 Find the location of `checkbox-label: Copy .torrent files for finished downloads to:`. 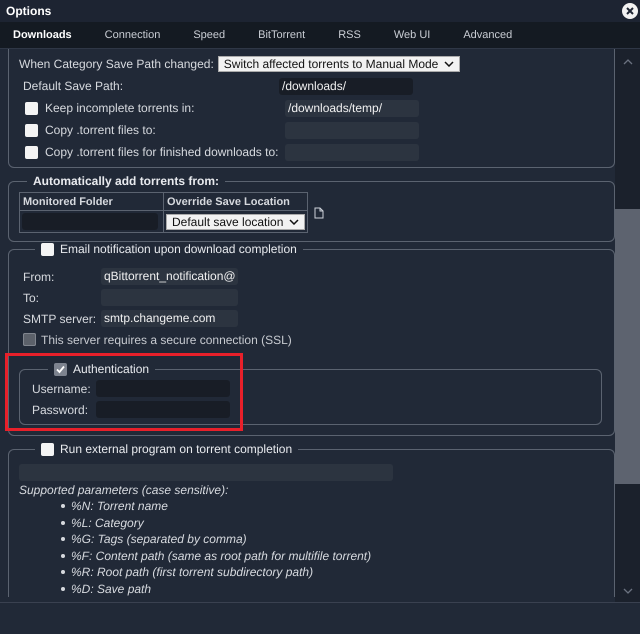

checkbox-label: Copy .torrent files for finished downloads to: is located at coordinates (162, 152).